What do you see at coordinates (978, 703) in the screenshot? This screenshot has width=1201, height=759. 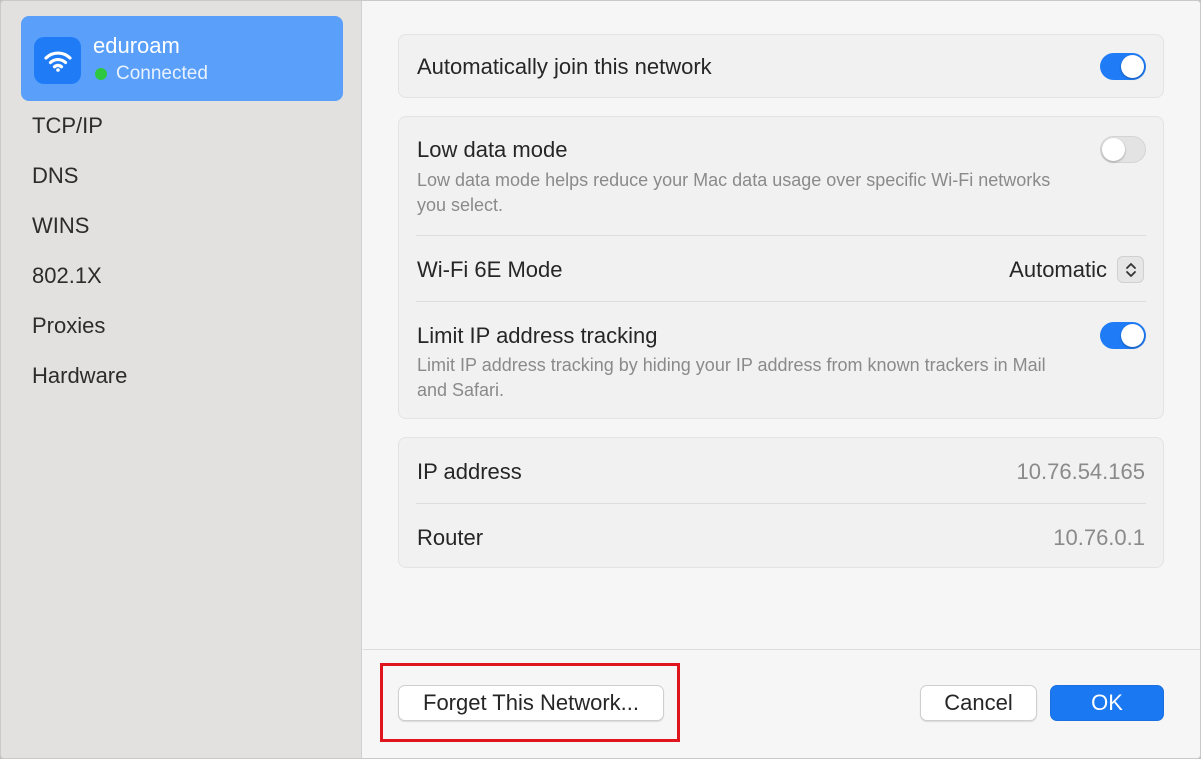 I see `cancel-button: Cancel` at bounding box center [978, 703].